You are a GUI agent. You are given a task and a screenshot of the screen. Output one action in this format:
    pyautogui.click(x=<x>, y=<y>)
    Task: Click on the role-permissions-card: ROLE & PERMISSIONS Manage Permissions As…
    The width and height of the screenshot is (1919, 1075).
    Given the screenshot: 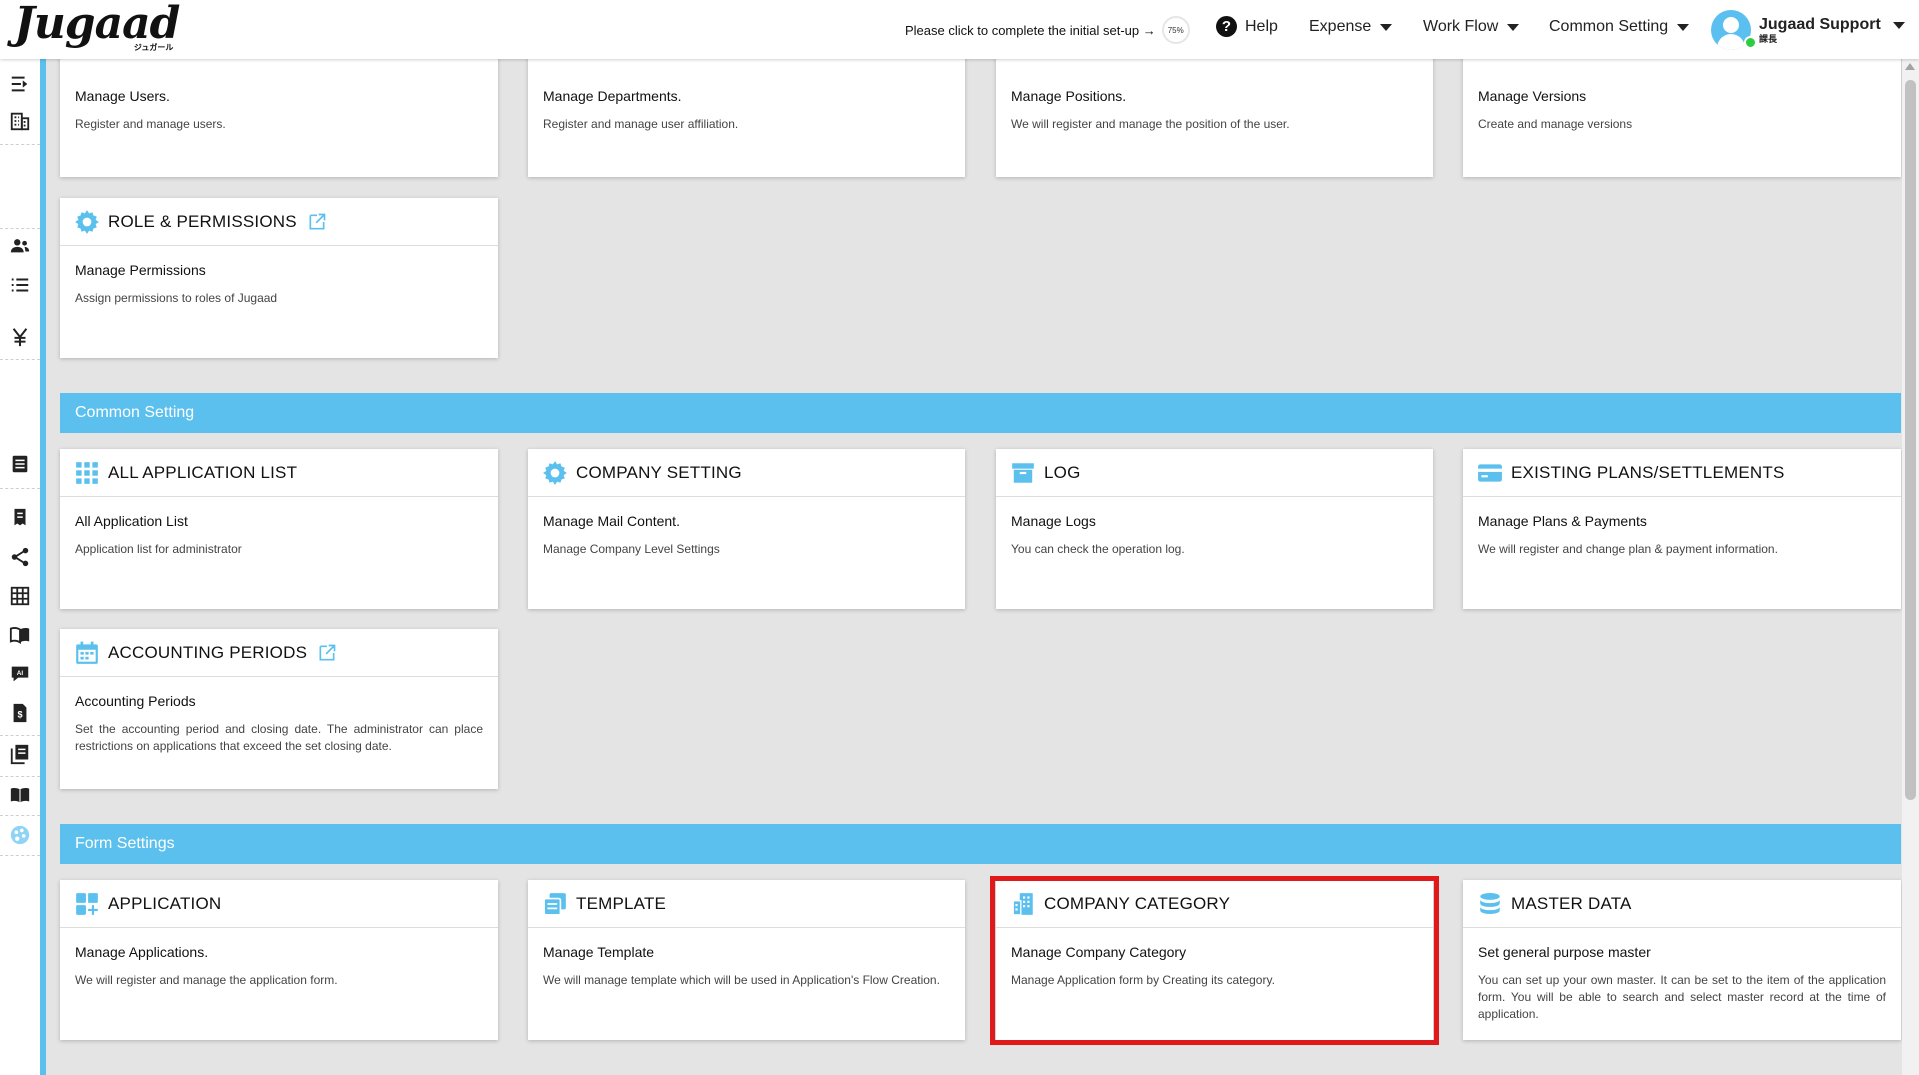 What is the action you would take?
    pyautogui.click(x=279, y=278)
    